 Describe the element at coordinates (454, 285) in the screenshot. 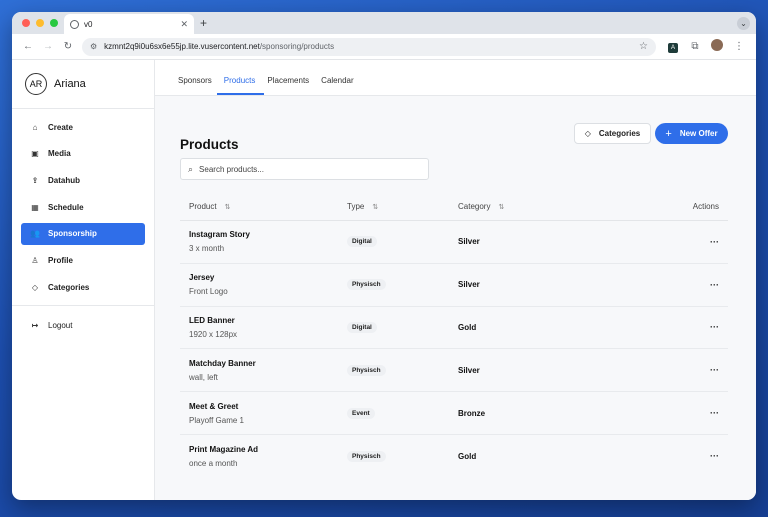

I see `table-row: Jersey Front Logo Physisch Silver ···` at that location.